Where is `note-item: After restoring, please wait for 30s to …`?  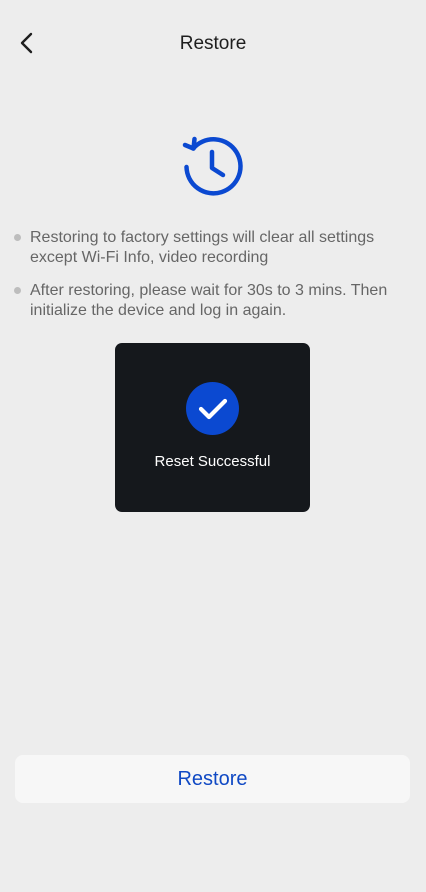 note-item: After restoring, please wait for 30s to … is located at coordinates (209, 301).